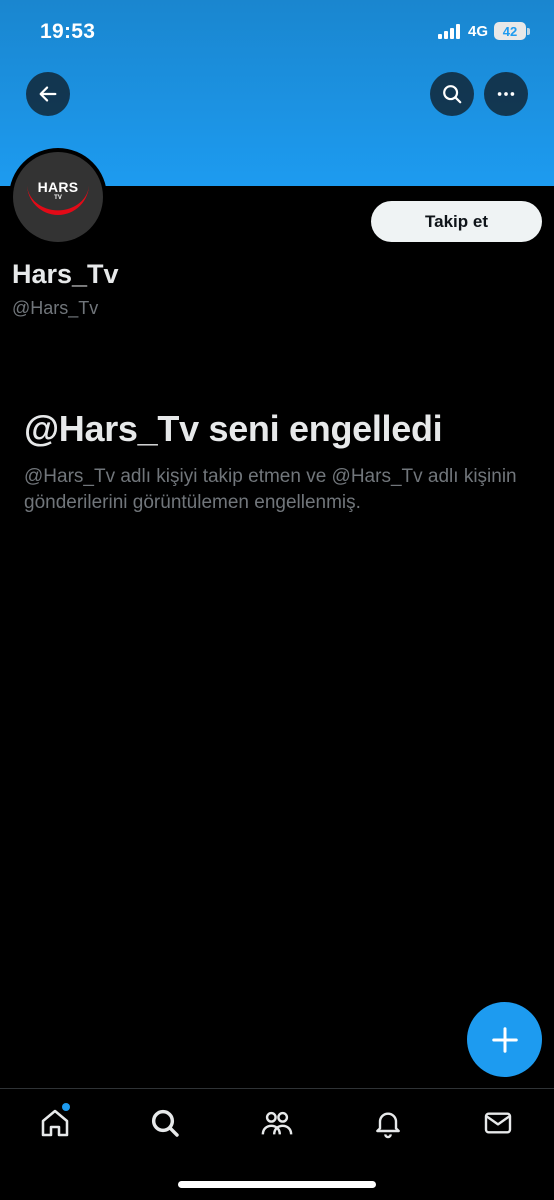 The image size is (554, 1200). What do you see at coordinates (277, 1184) in the screenshot?
I see `home-indicator` at bounding box center [277, 1184].